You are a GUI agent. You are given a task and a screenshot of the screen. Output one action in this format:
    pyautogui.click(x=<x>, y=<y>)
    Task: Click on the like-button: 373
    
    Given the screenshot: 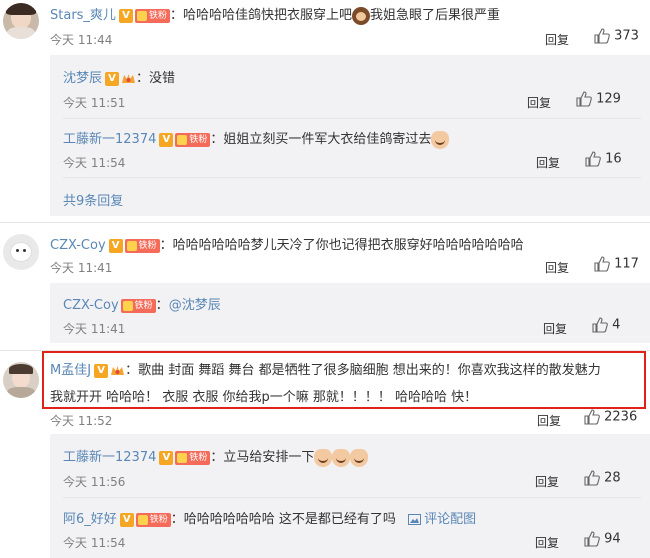 What is the action you would take?
    pyautogui.click(x=616, y=36)
    